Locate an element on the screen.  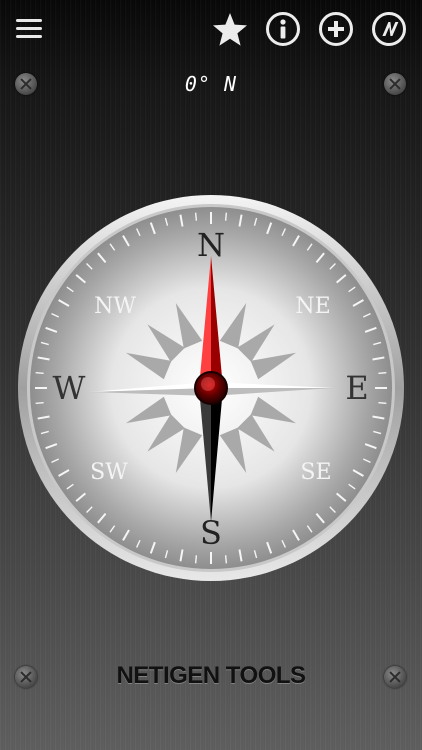
netigen-logo-icon is located at coordinates (390, 29).